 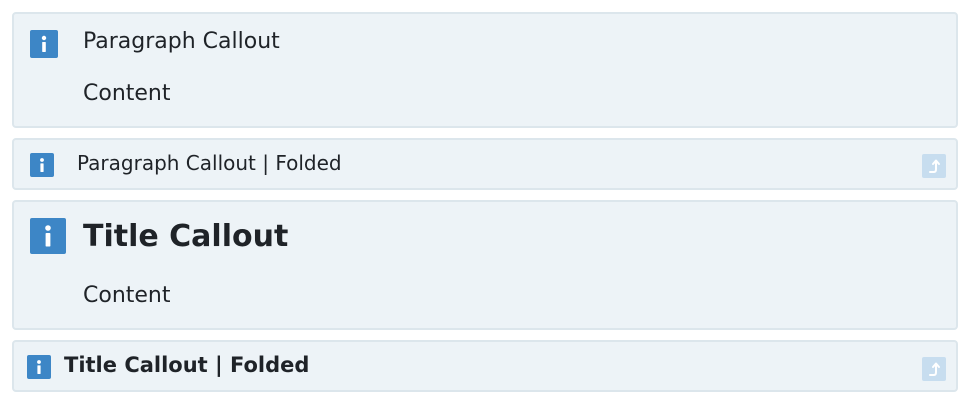 What do you see at coordinates (187, 365) in the screenshot?
I see `callout-title: Title Callout | Folded` at bounding box center [187, 365].